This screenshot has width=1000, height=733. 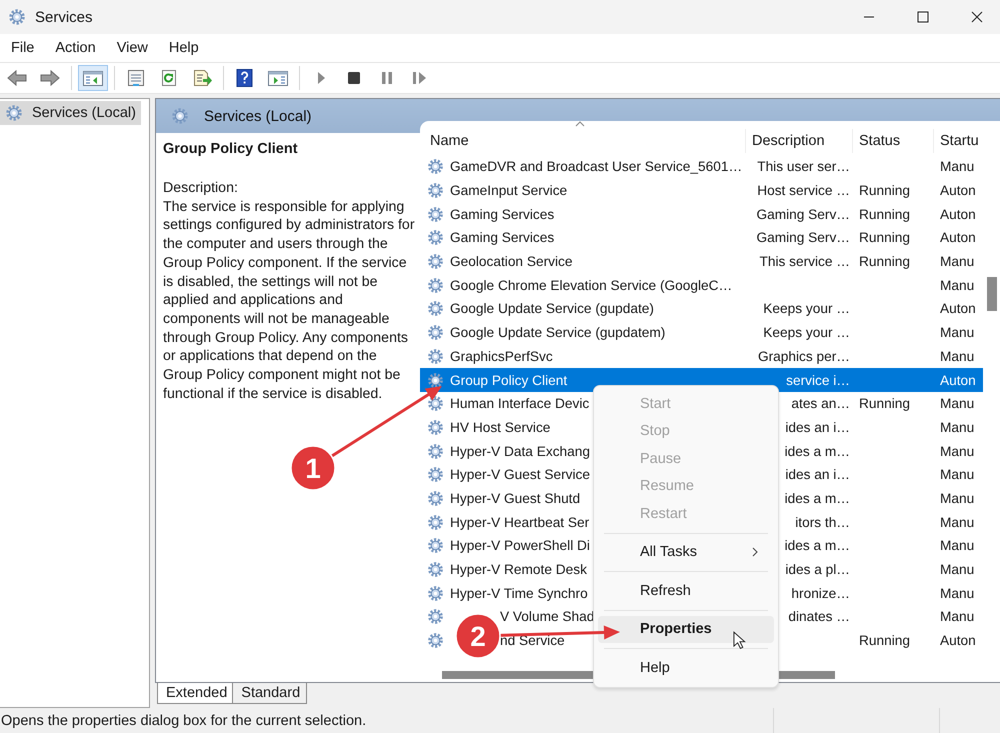 I want to click on status-text: Opens the properties dialog box for the current selection., so click(x=183, y=720).